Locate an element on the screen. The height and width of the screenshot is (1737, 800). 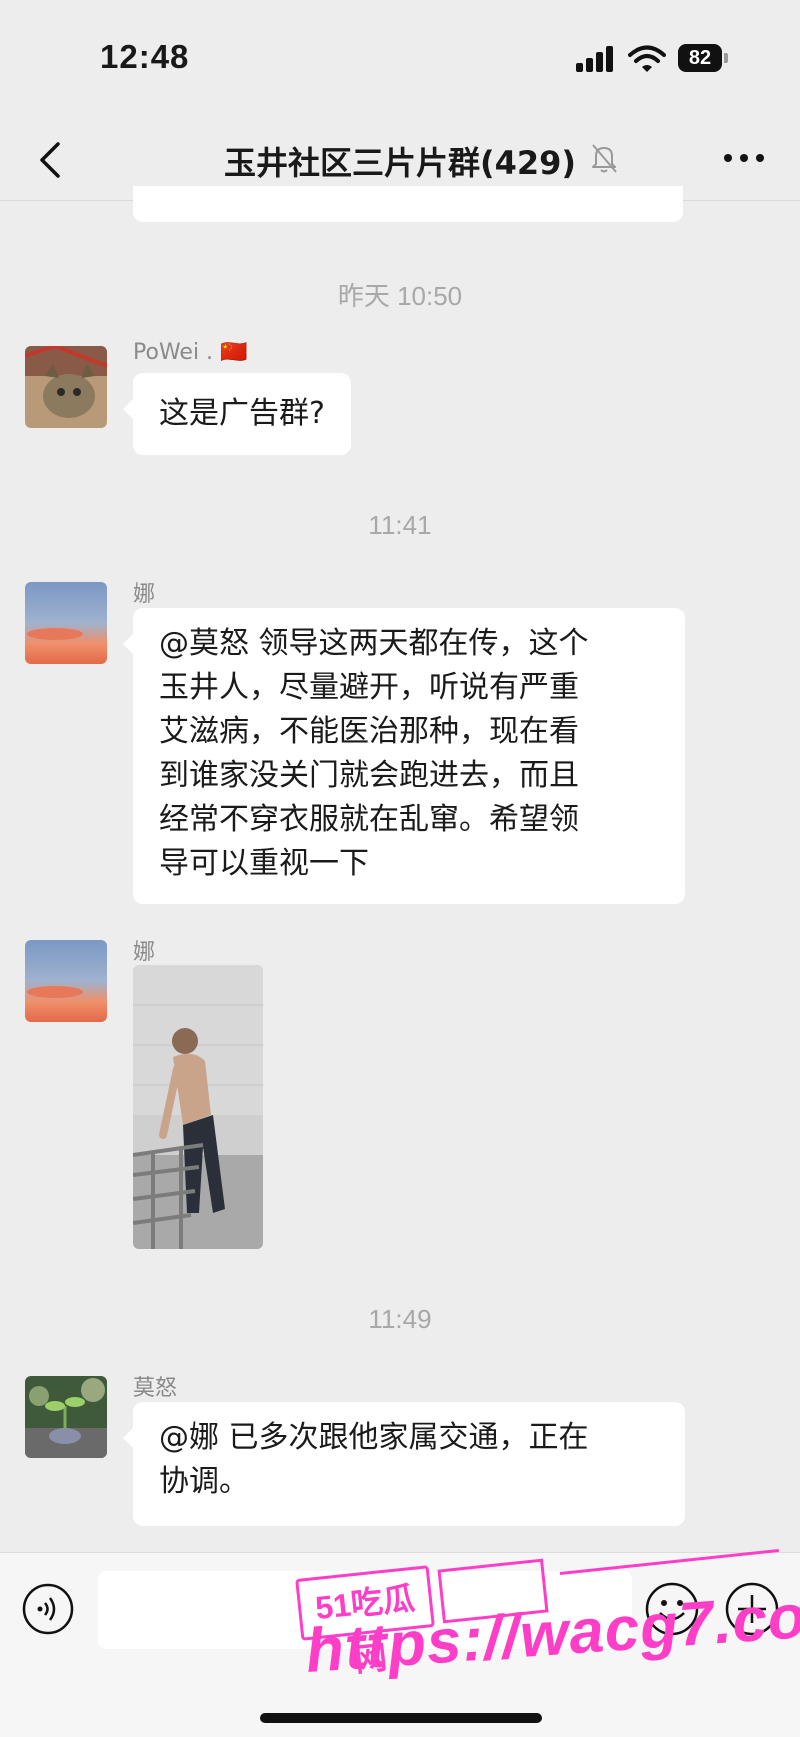
message-bubble: 这是广告群? is located at coordinates (237, 414).